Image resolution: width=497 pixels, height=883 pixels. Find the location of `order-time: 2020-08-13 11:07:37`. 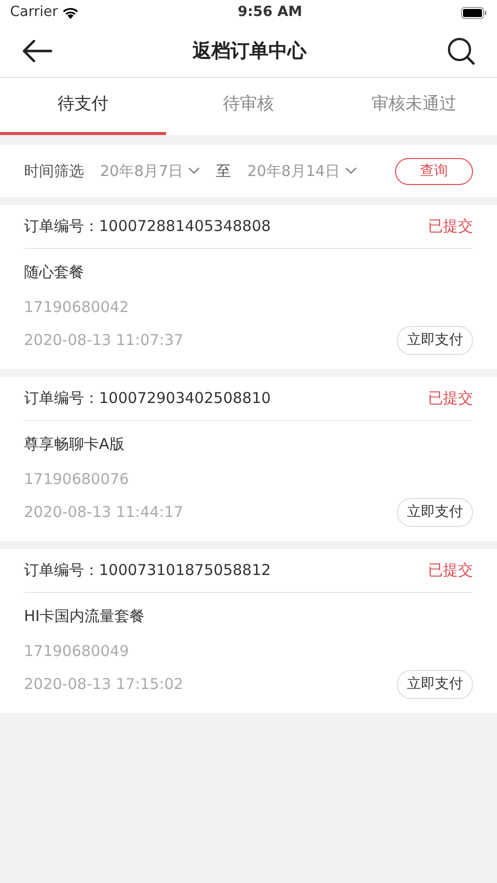

order-time: 2020-08-13 11:07:37 is located at coordinates (104, 341).